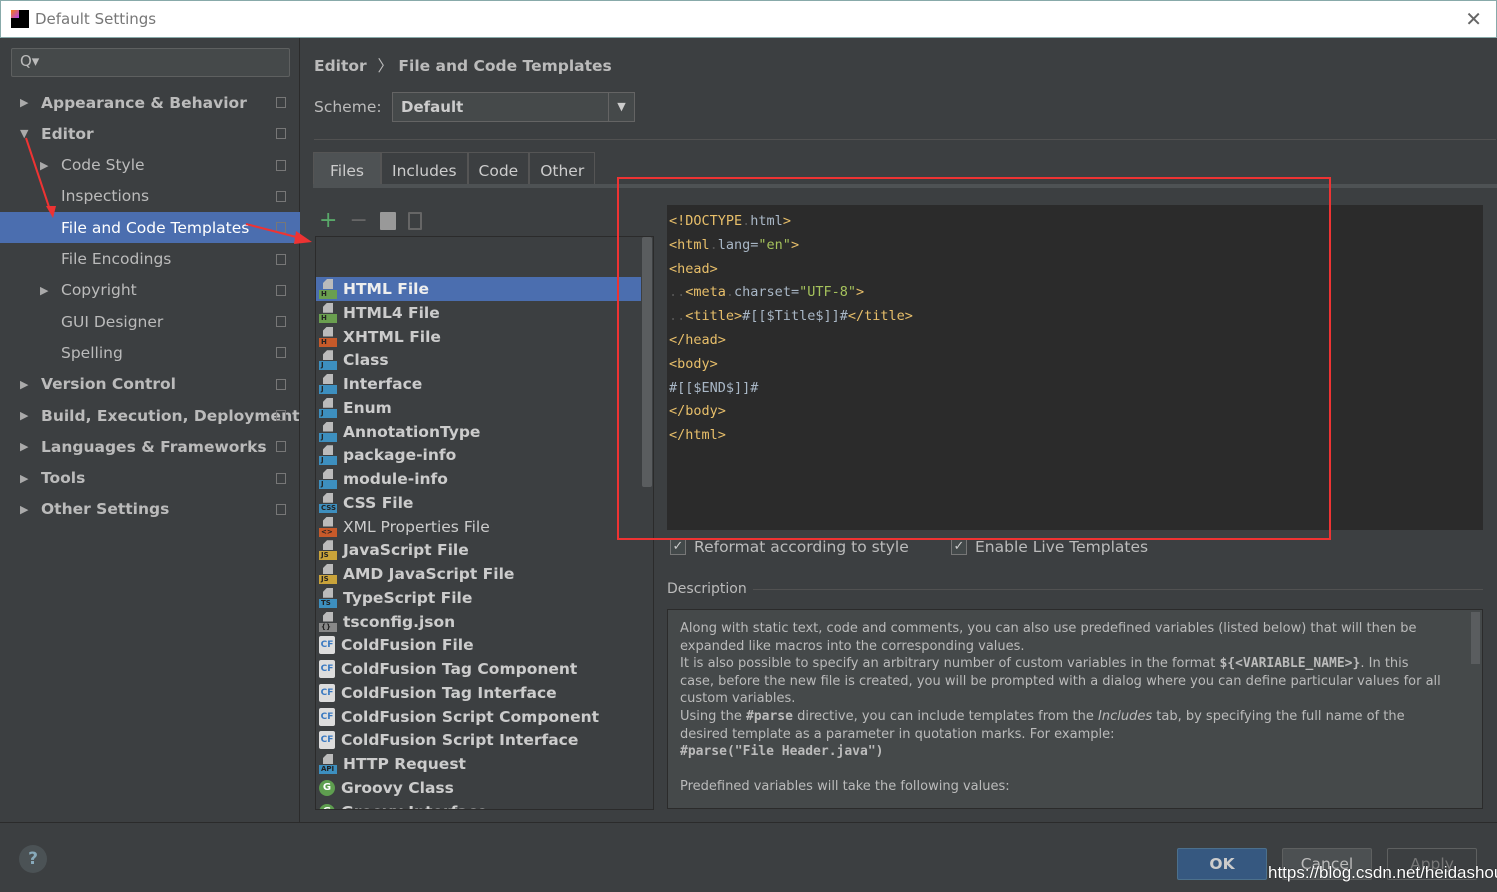  What do you see at coordinates (478, 669) in the screenshot?
I see `template-list-item: CF ColdFusion Tag Component` at bounding box center [478, 669].